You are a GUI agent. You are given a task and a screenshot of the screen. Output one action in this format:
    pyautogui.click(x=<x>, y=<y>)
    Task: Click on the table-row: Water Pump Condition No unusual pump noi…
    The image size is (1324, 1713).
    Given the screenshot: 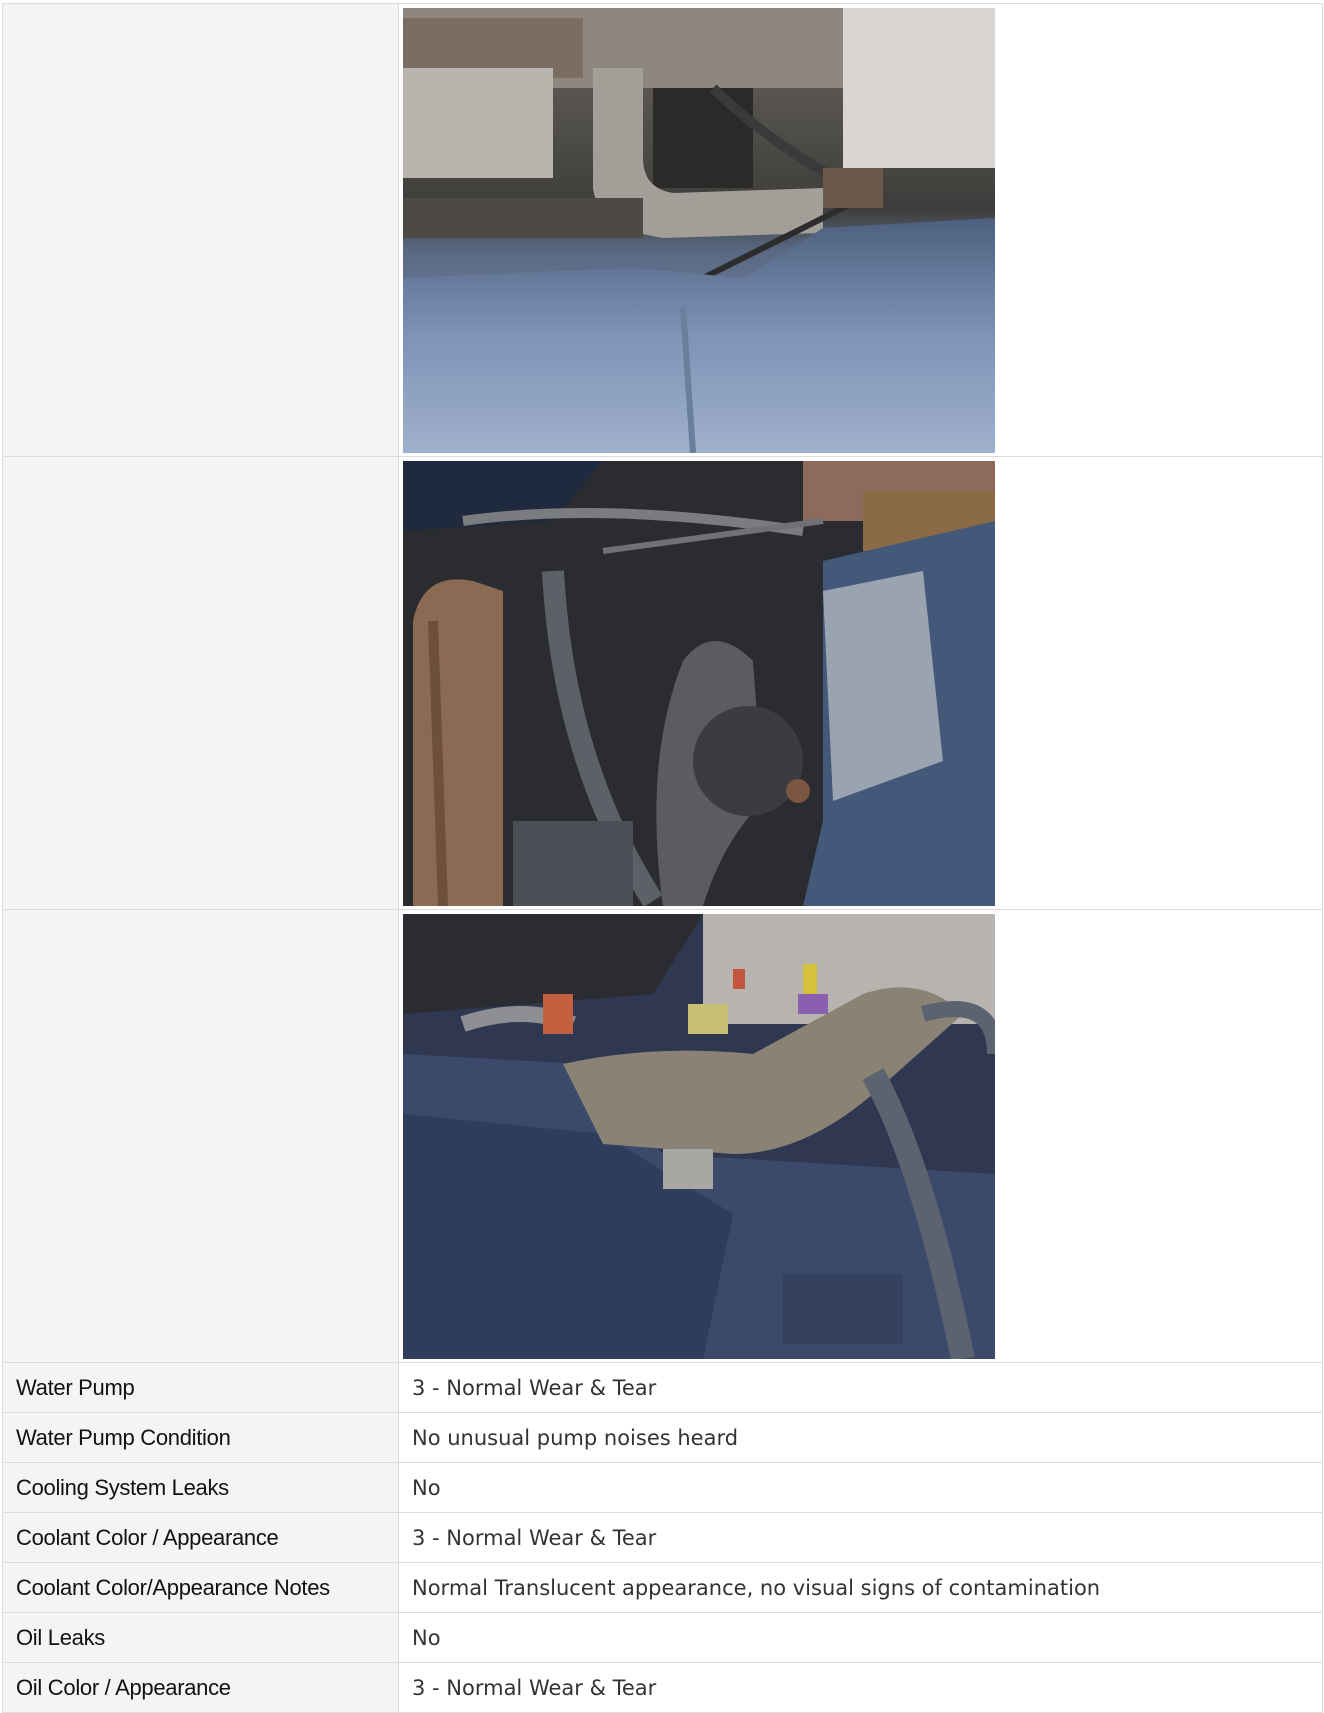 What is the action you would take?
    pyautogui.click(x=662, y=1437)
    